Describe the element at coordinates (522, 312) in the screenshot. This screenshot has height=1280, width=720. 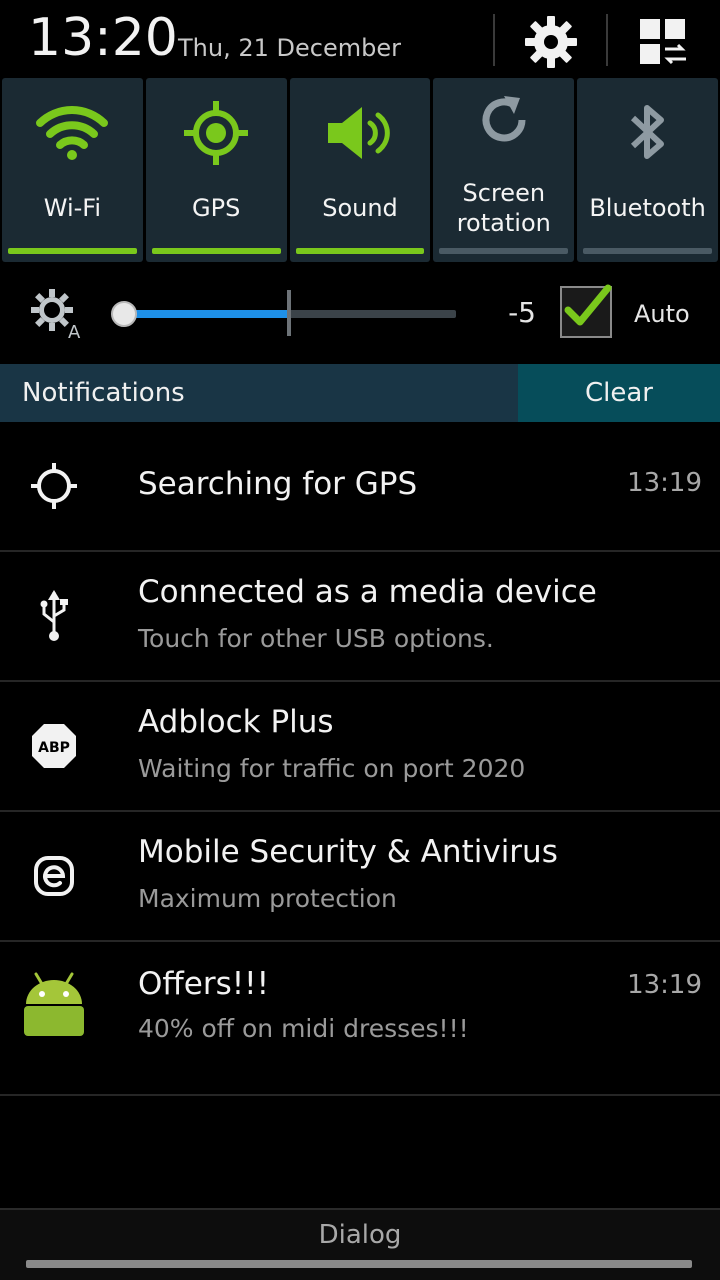
I see `brightness-value: -5` at that location.